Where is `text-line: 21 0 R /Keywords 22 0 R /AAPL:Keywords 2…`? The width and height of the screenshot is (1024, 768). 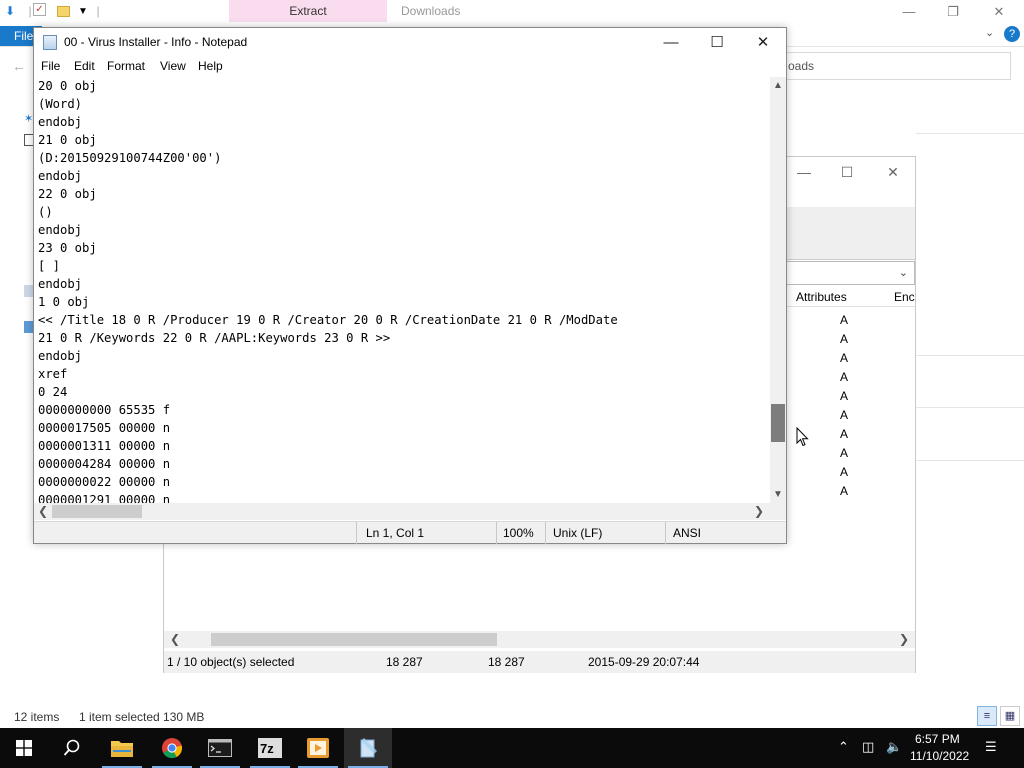 text-line: 21 0 R /Keywords 22 0 R /AAPL:Keywords 2… is located at coordinates (214, 338).